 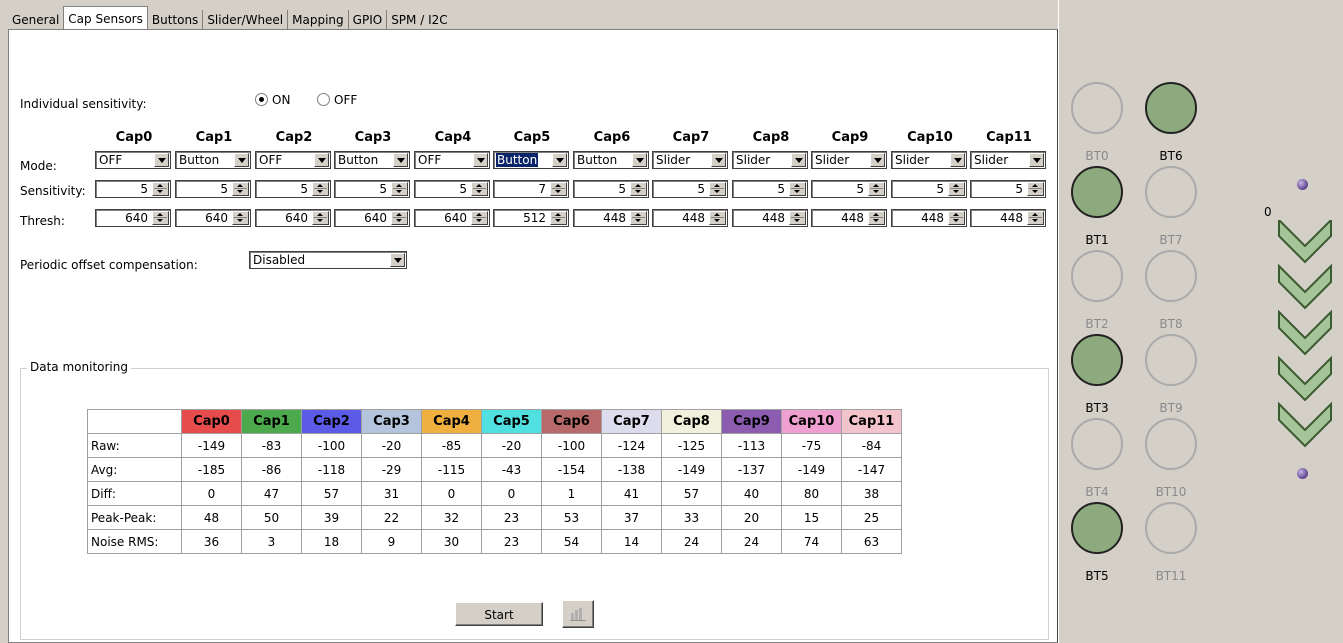 I want to click on sensitivity-spin-2: 5, so click(x=293, y=189).